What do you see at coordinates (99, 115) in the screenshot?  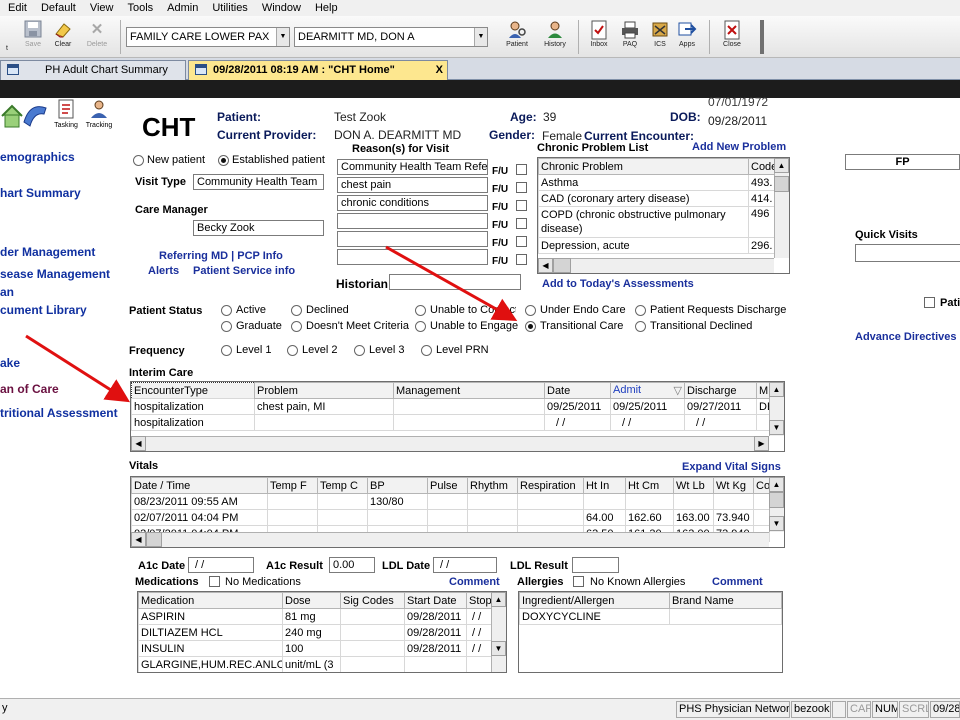 I see `tracking-tool: Tracking` at bounding box center [99, 115].